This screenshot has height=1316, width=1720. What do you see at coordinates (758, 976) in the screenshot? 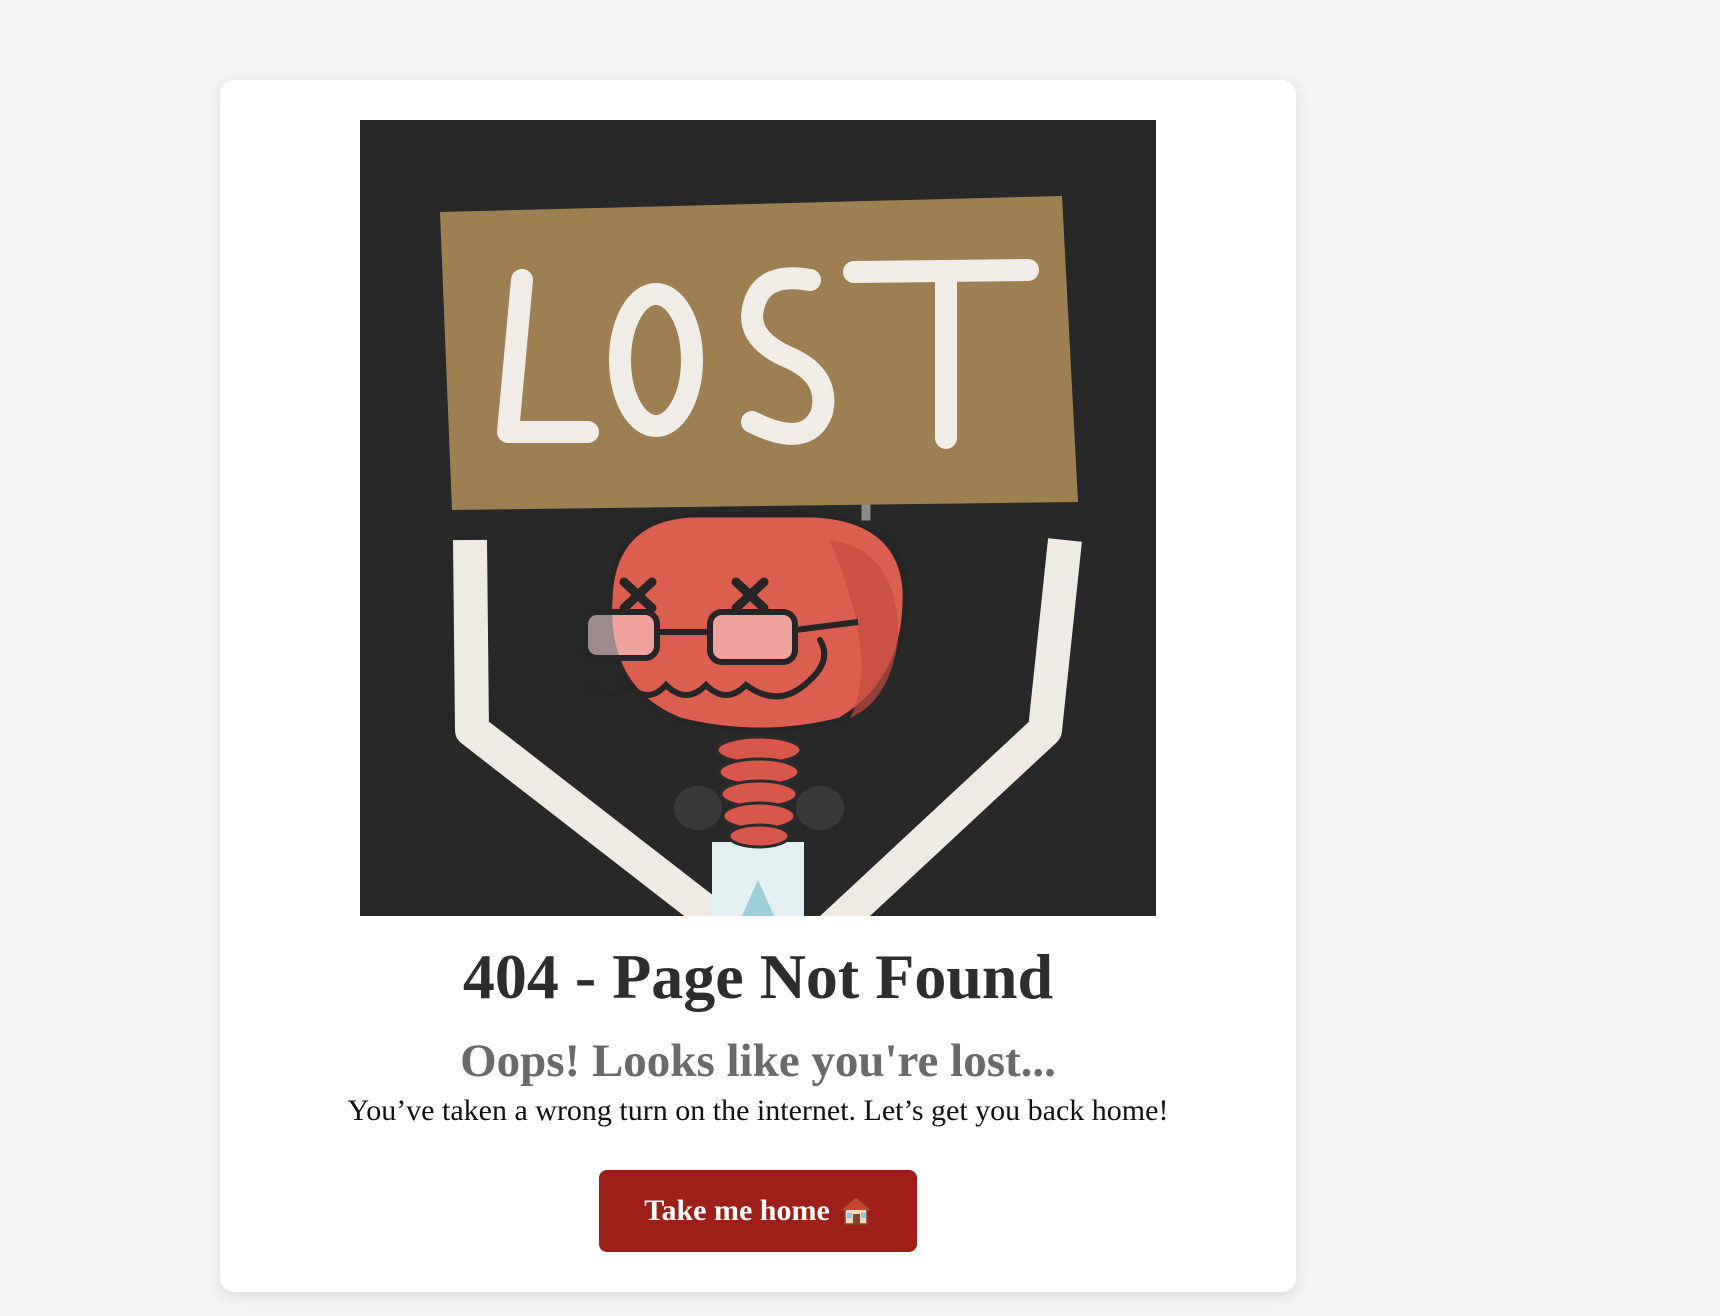
I see `page-title: 404 - Page Not Found` at bounding box center [758, 976].